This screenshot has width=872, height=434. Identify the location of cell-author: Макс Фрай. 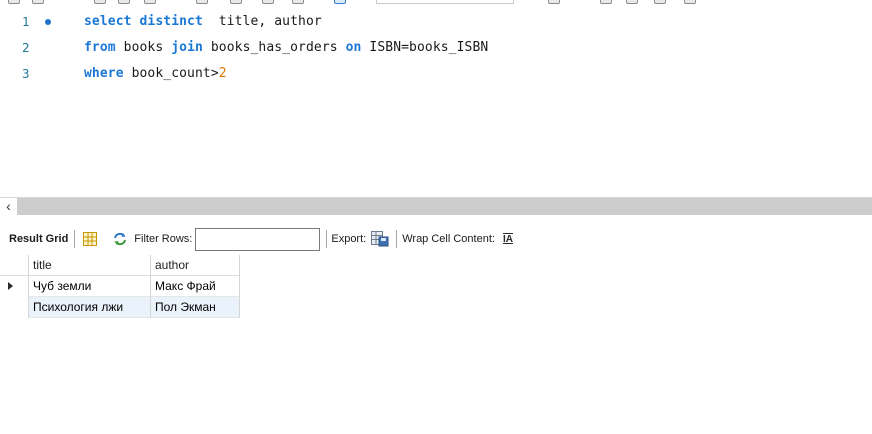
(195, 286).